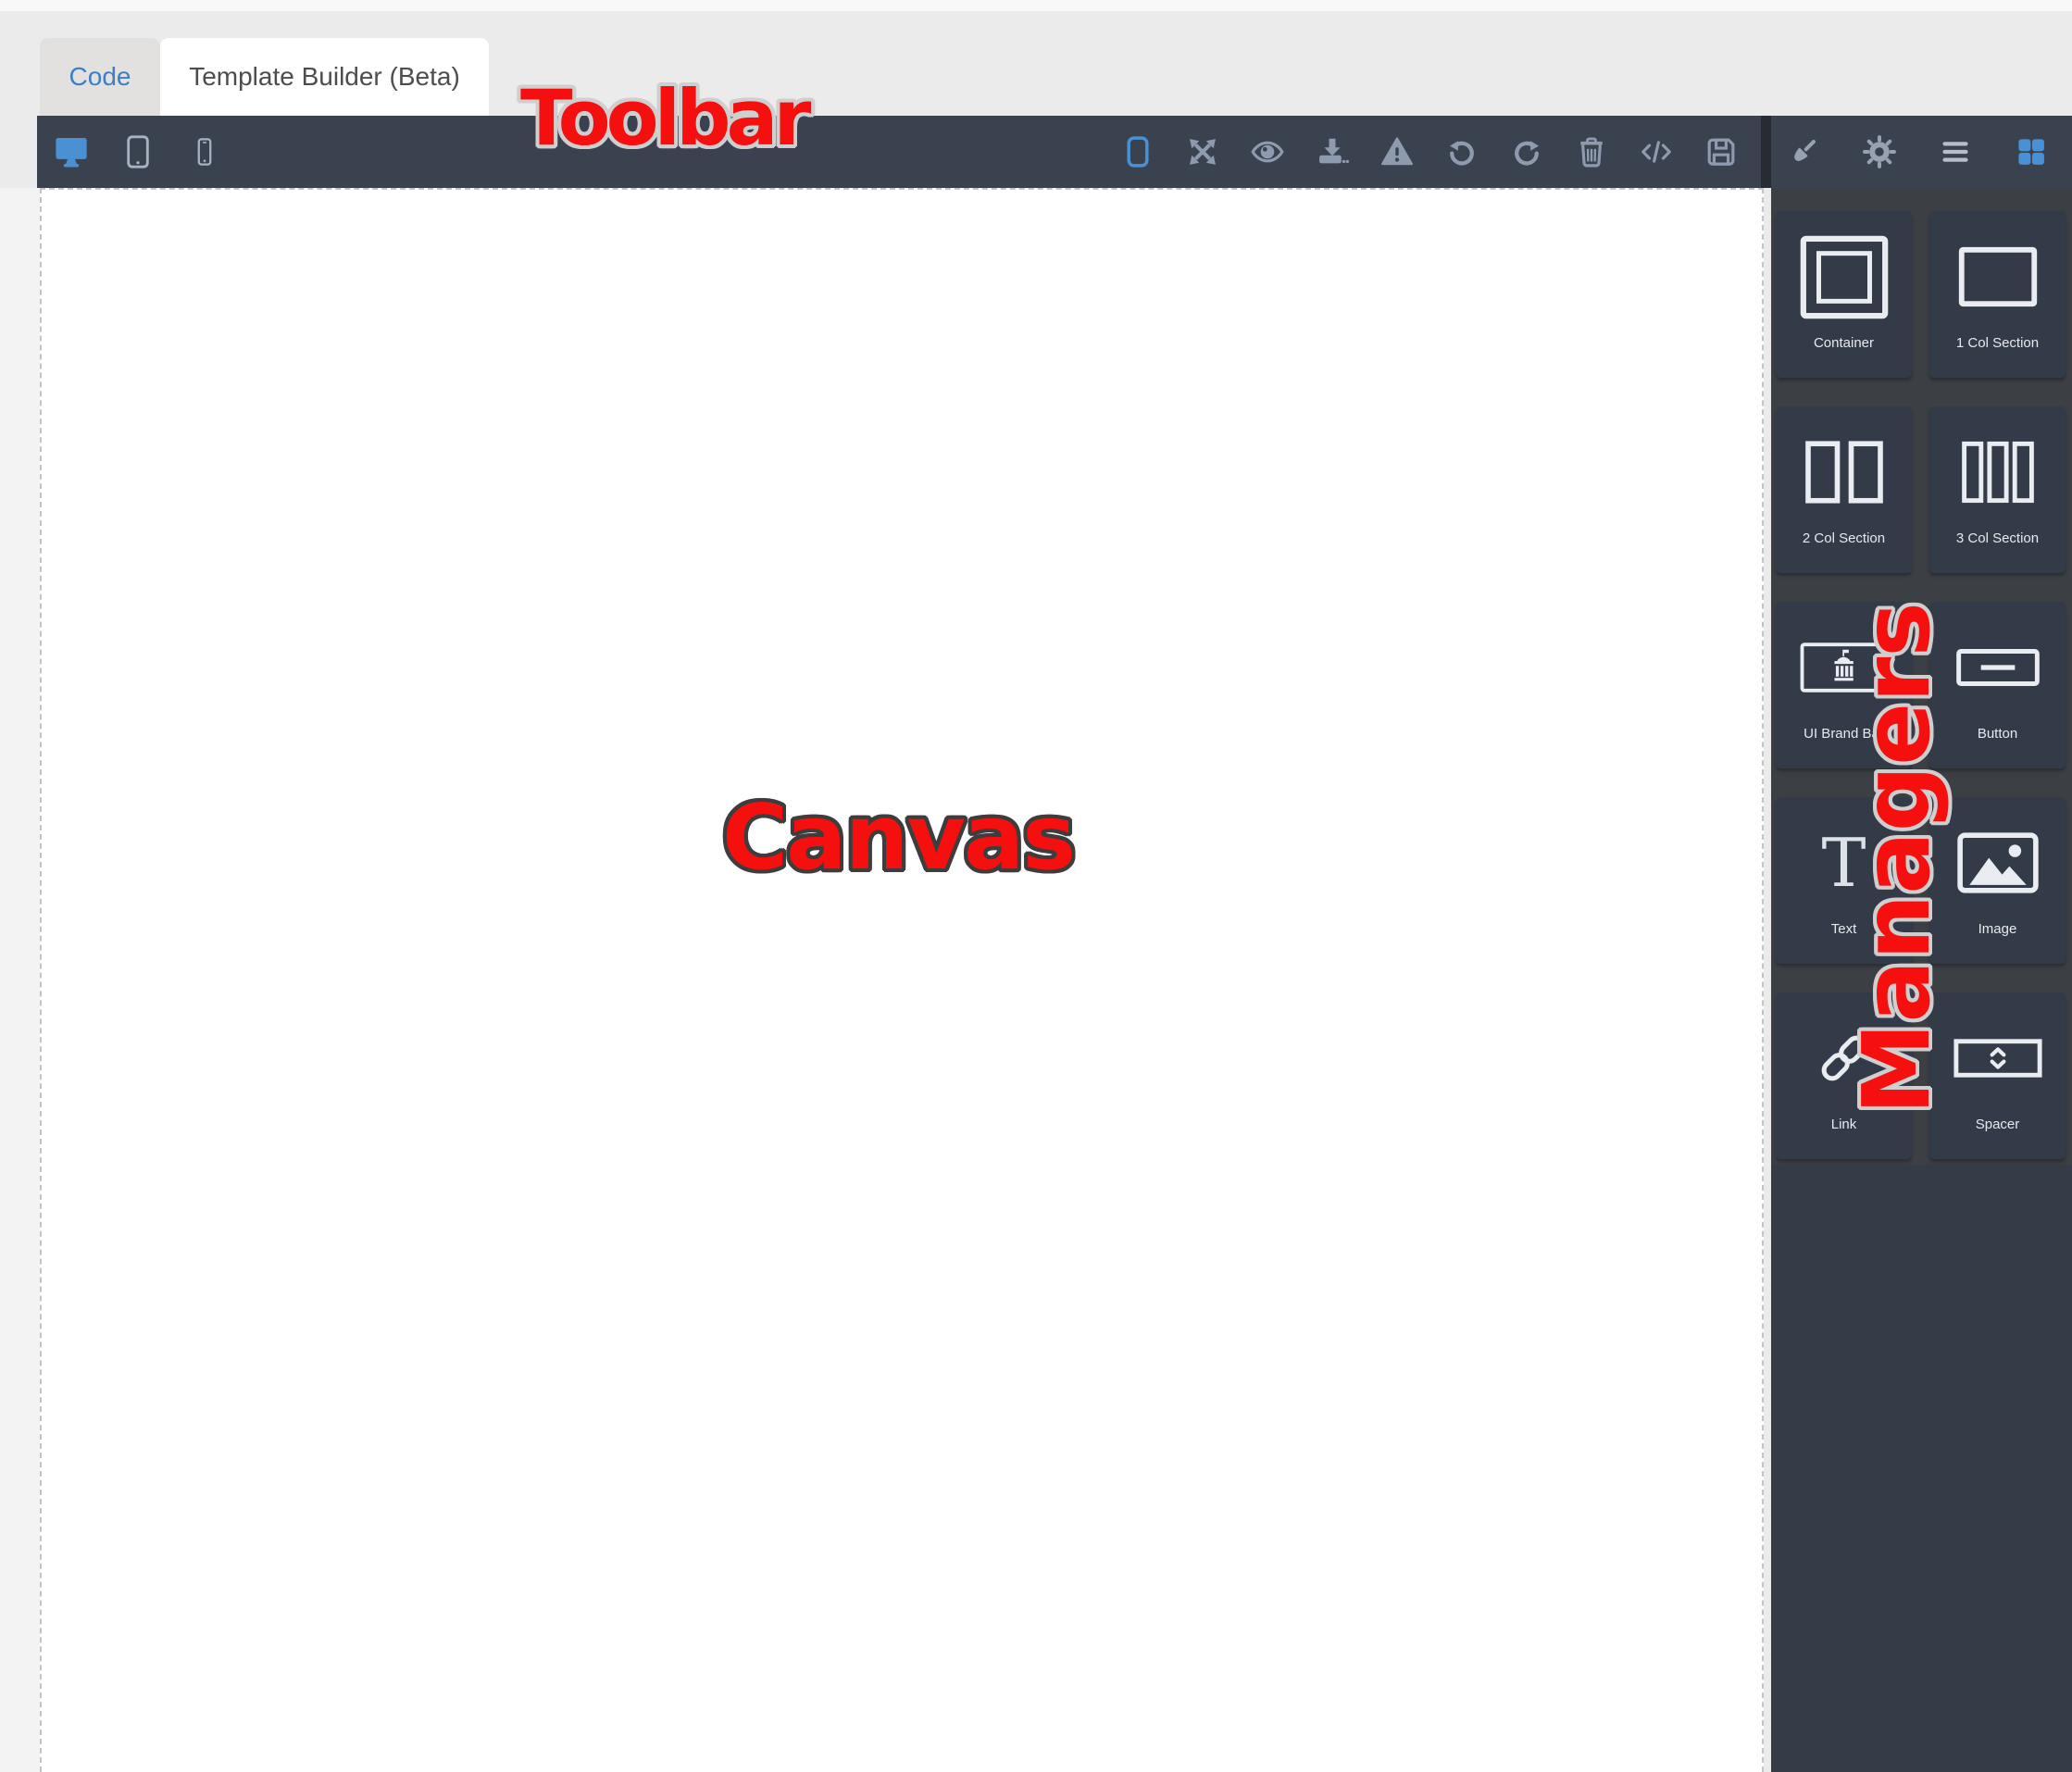  I want to click on undo-button, so click(1461, 152).